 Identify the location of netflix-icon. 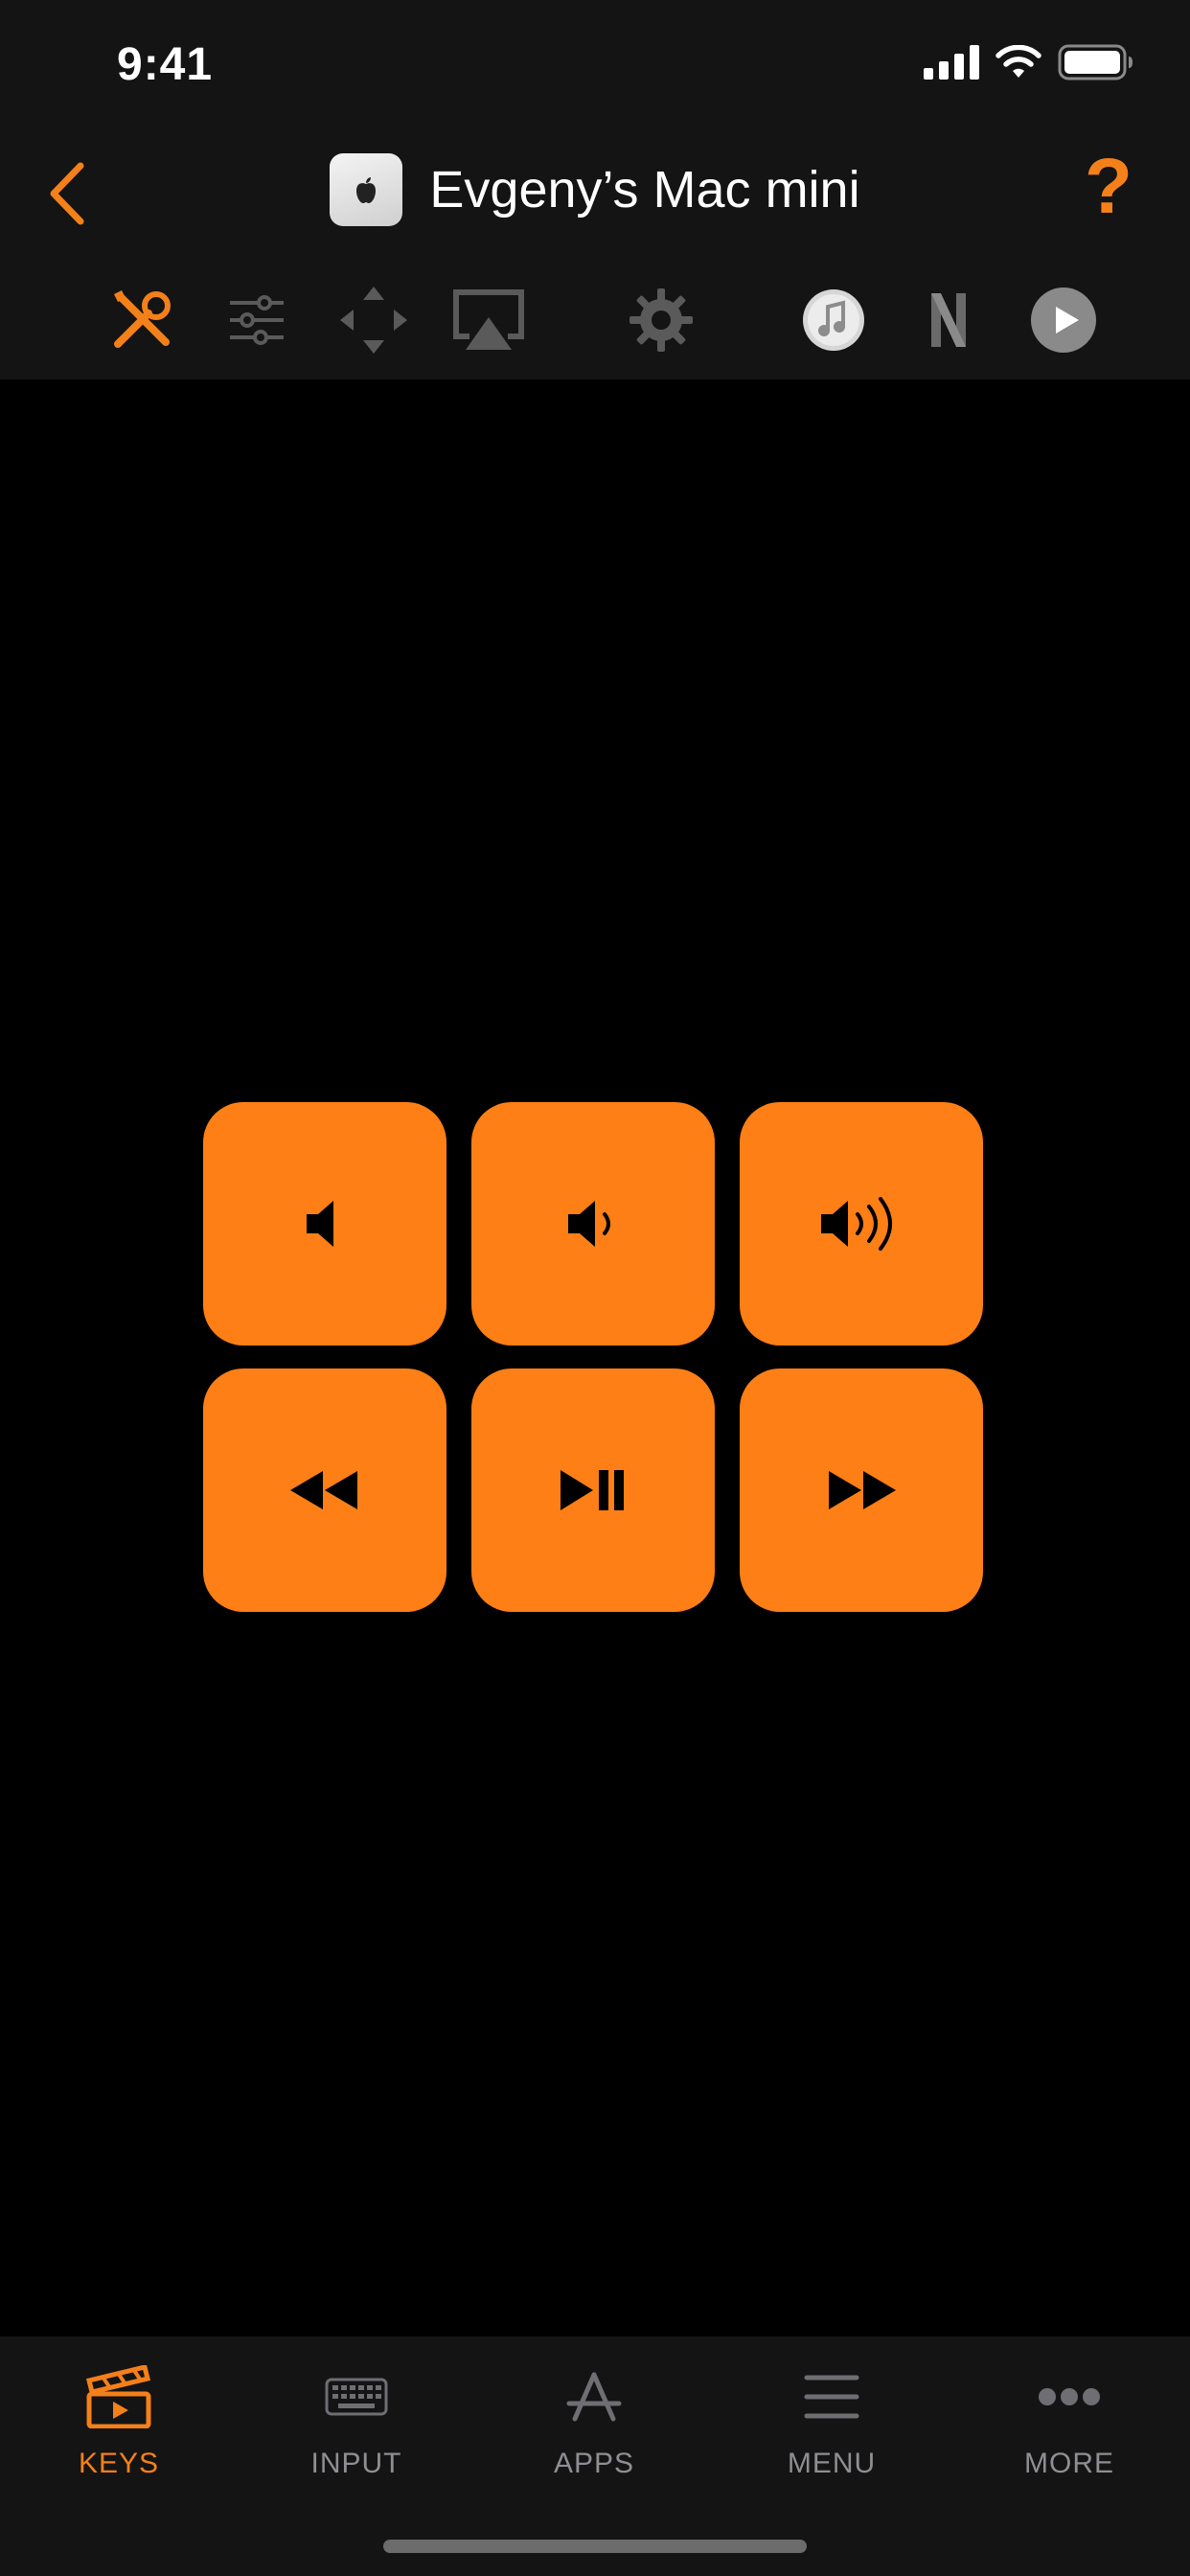
(949, 320).